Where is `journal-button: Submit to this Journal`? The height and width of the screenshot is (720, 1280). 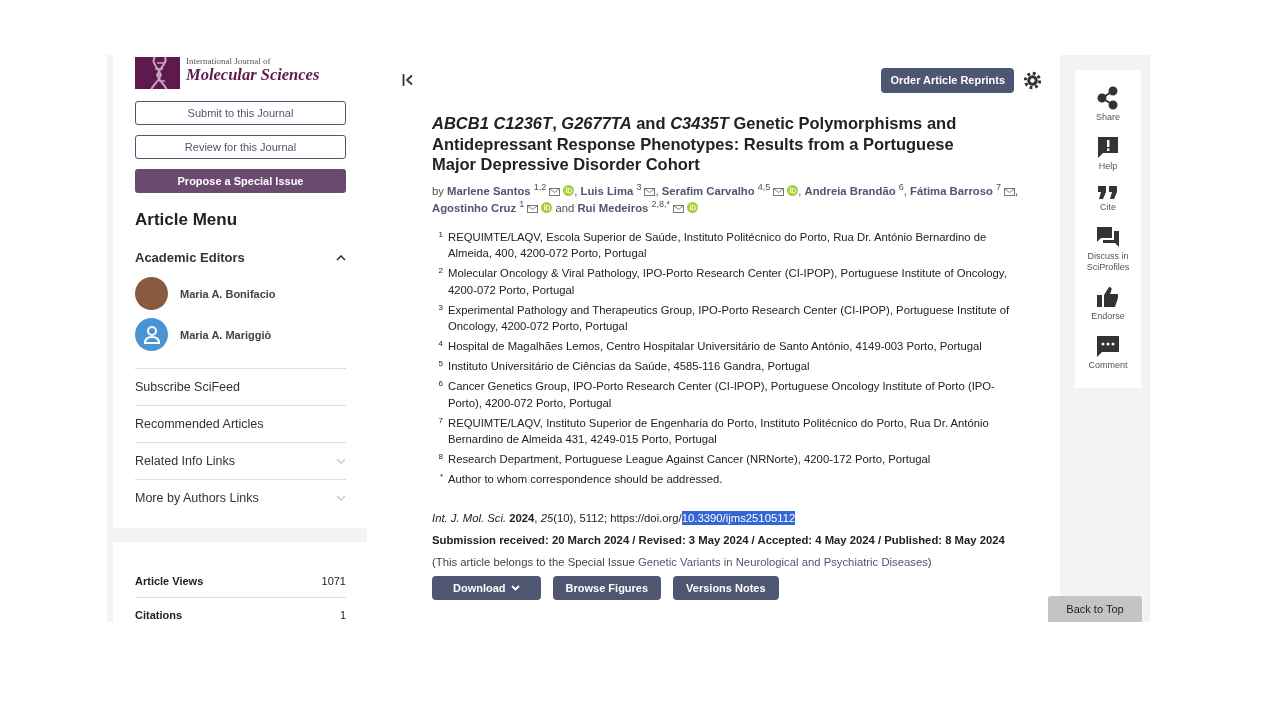 journal-button: Submit to this Journal is located at coordinates (240, 113).